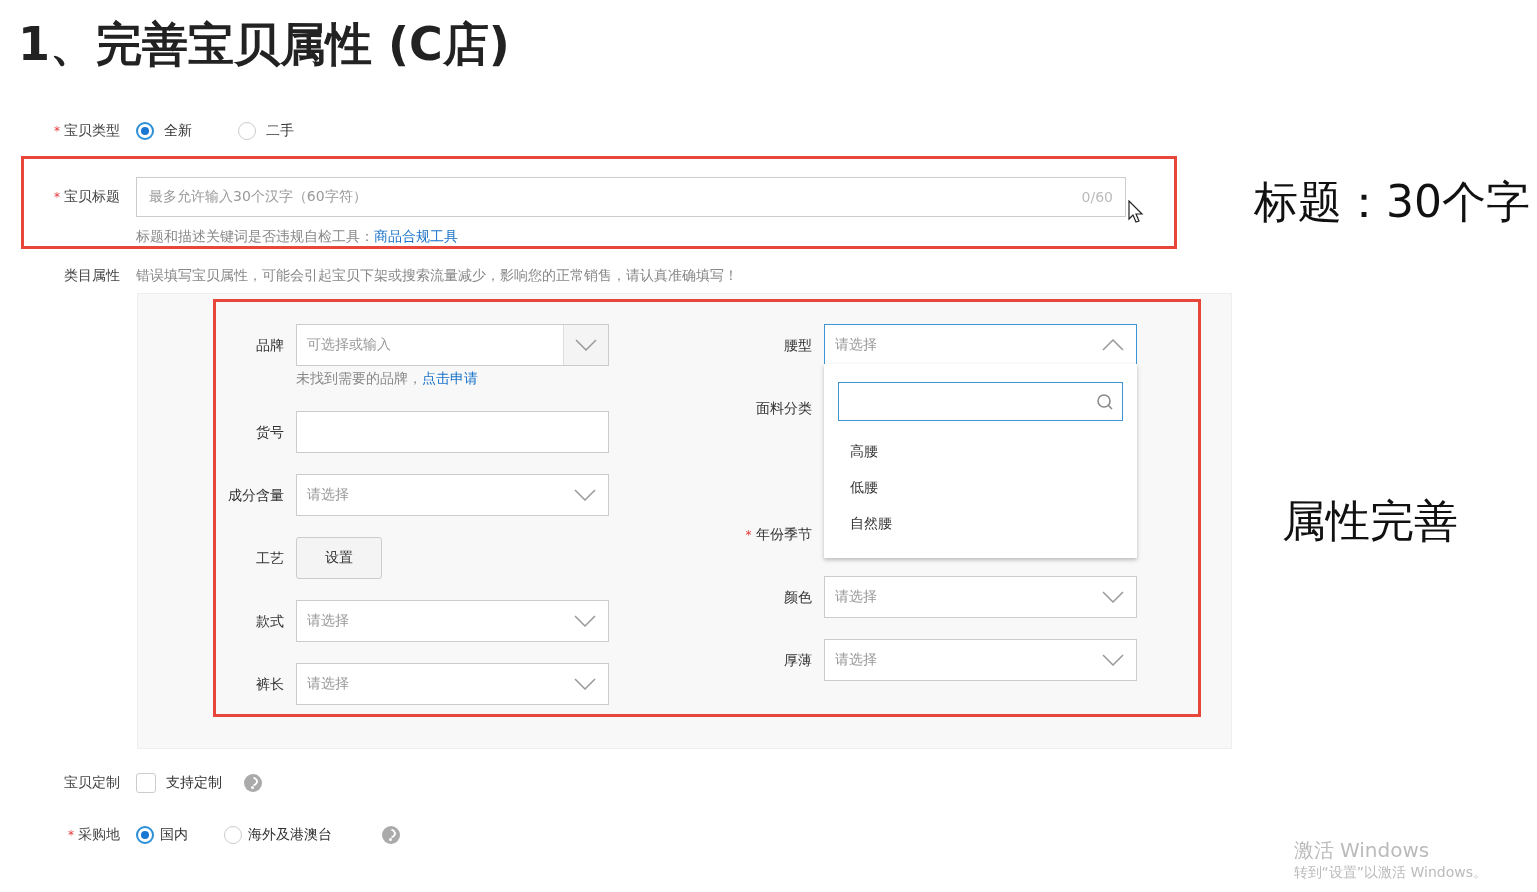 The width and height of the screenshot is (1537, 892). What do you see at coordinates (178, 131) in the screenshot?
I see `option-label: 全新` at bounding box center [178, 131].